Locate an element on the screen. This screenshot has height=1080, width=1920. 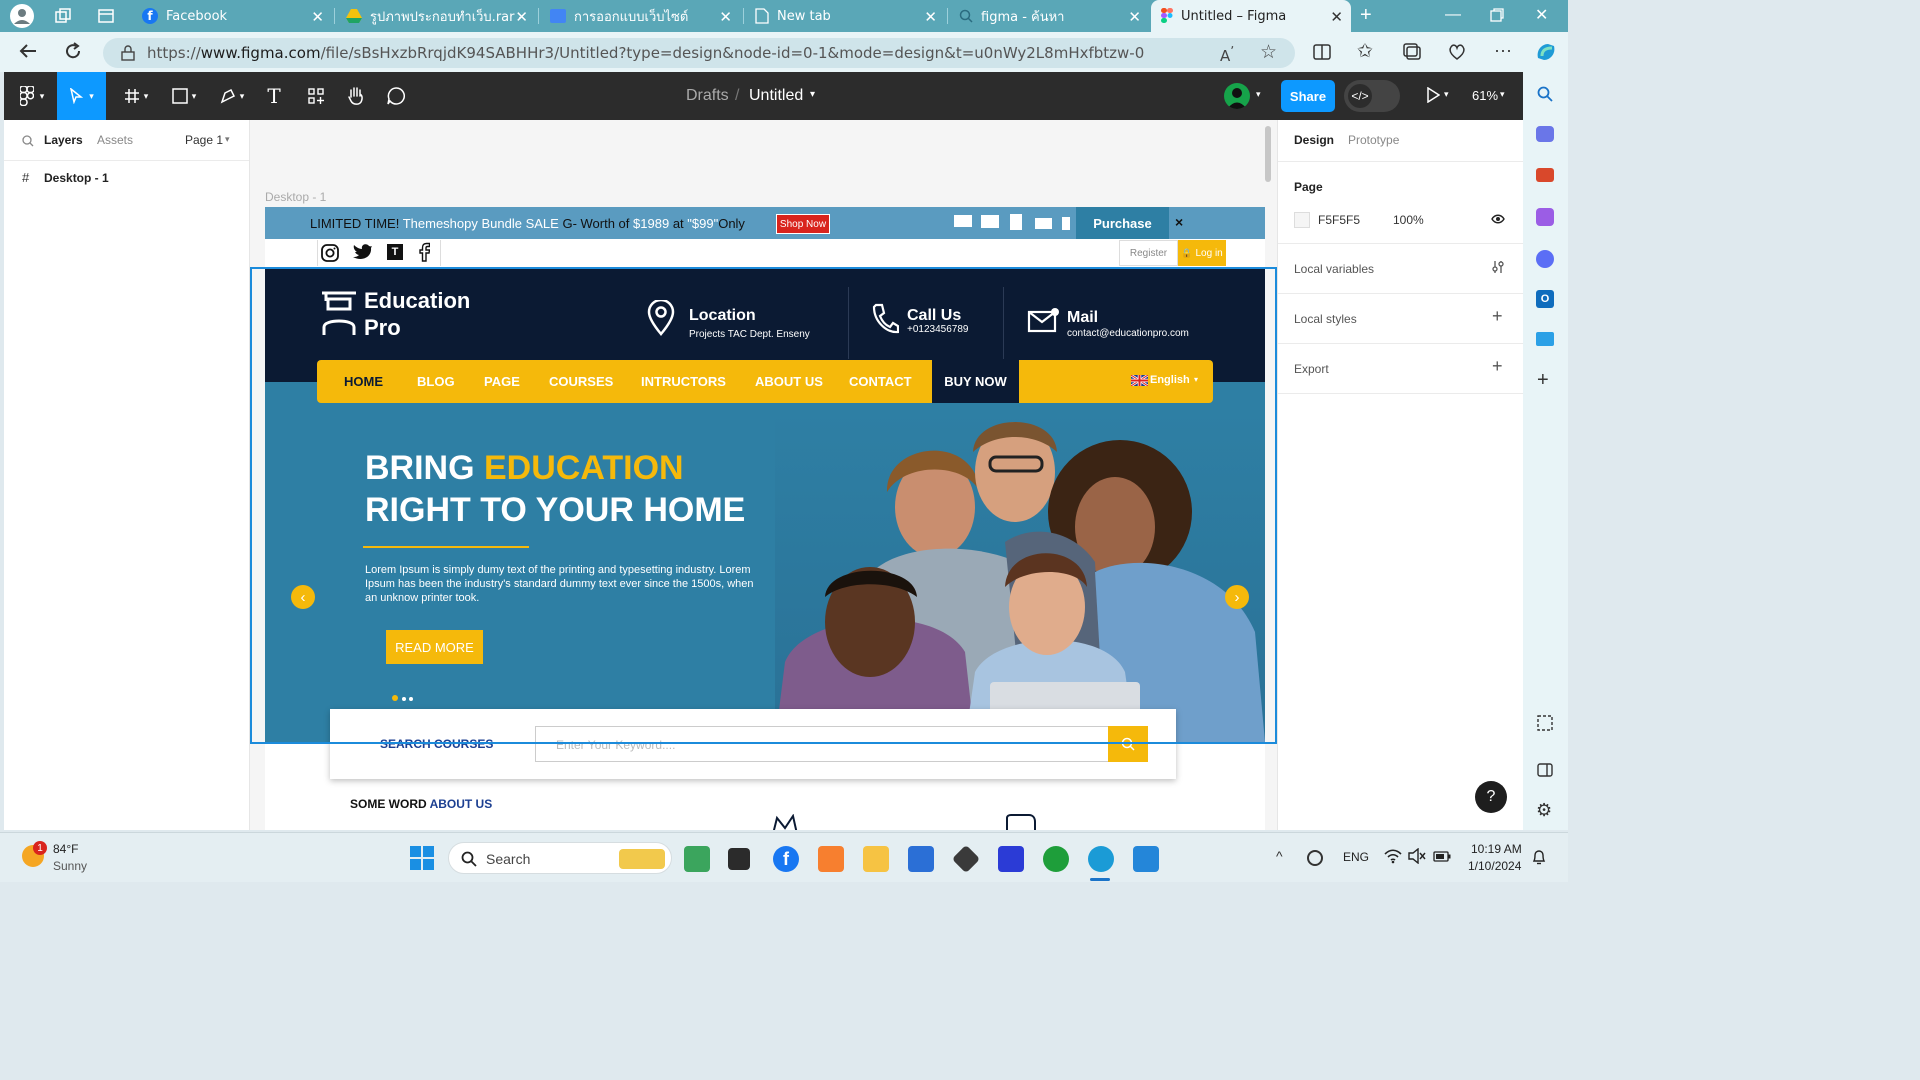
promo-close-button: × is located at coordinates (1179, 222).